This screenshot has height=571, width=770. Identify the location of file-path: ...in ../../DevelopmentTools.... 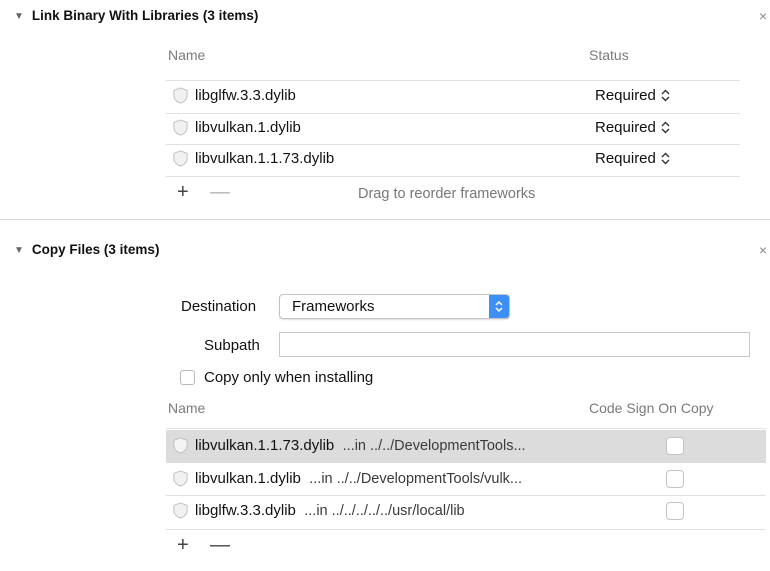
(434, 445).